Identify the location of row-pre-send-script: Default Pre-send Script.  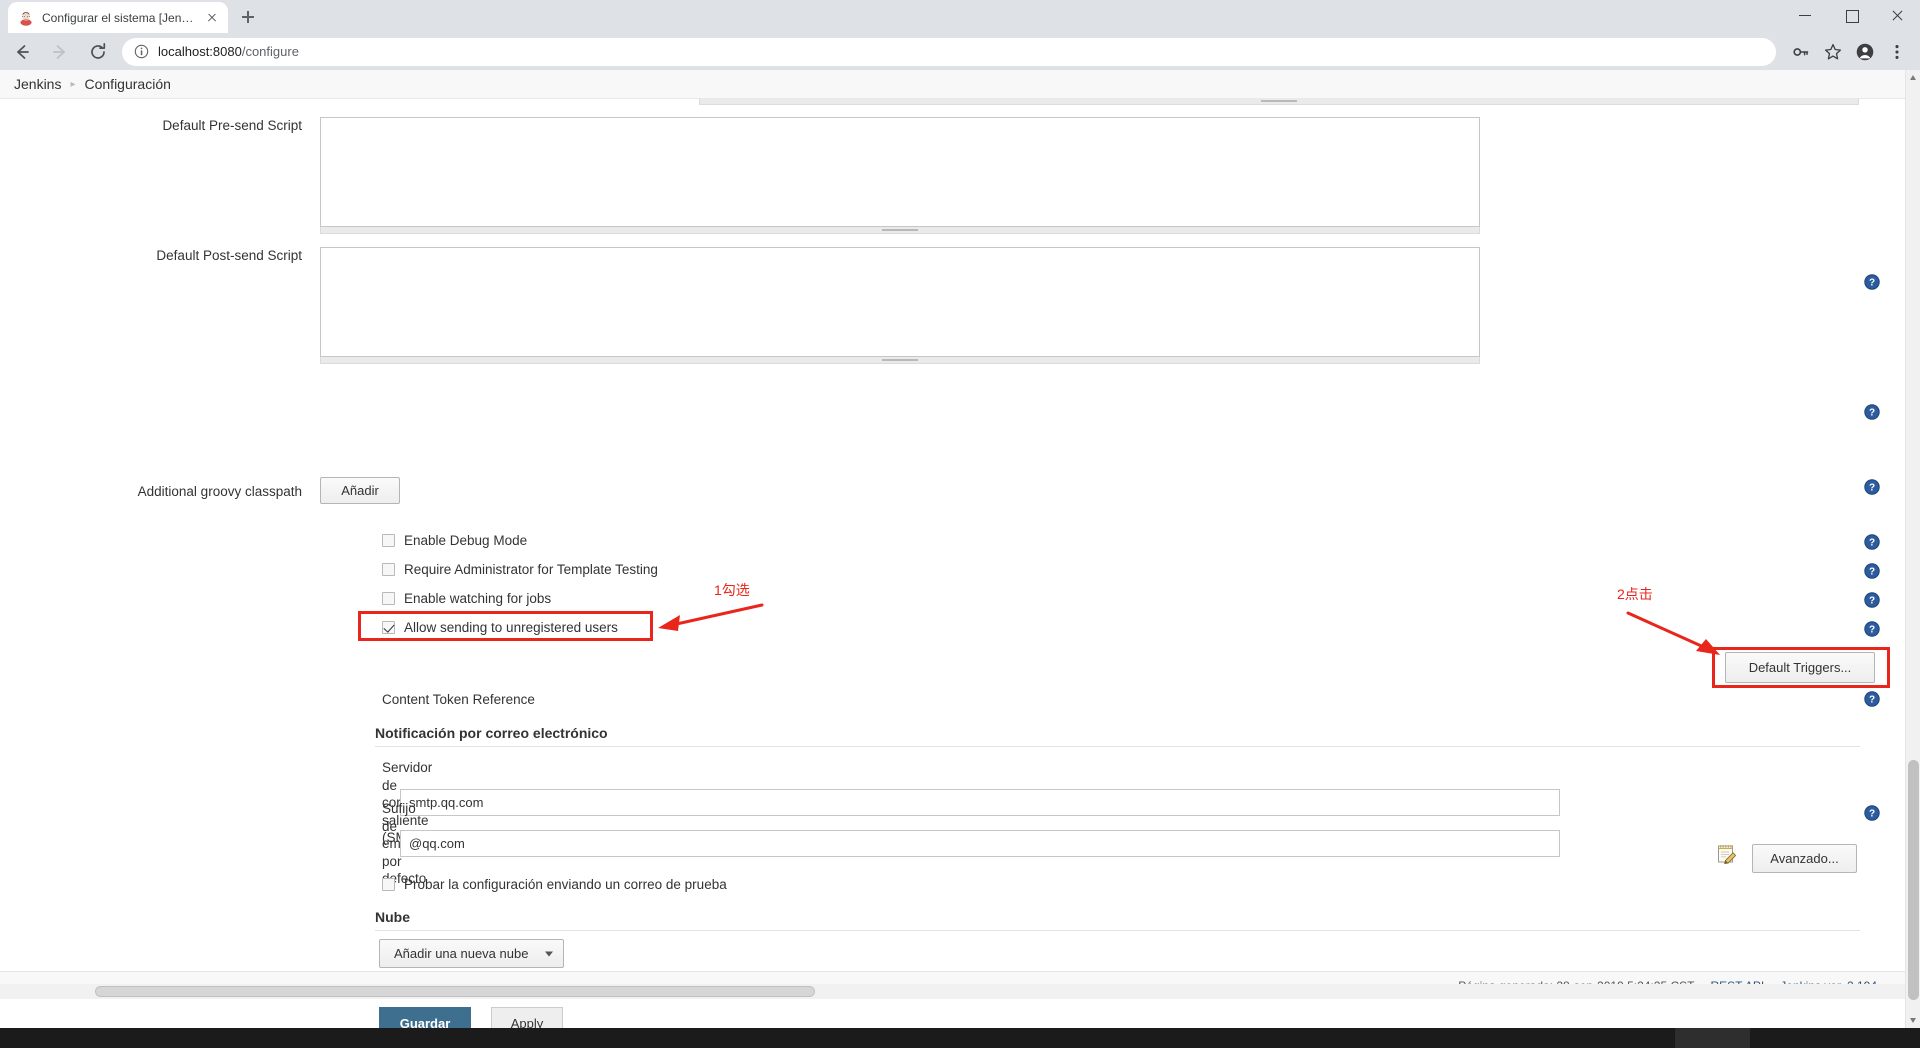
(952, 175).